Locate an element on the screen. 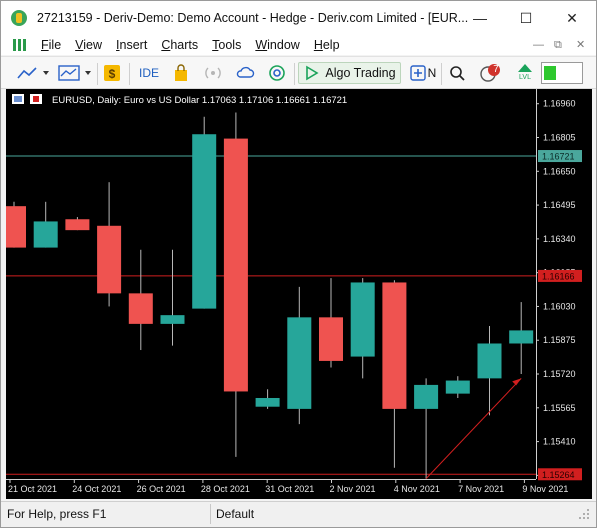  shopping-bag-icon is located at coordinates (181, 72).